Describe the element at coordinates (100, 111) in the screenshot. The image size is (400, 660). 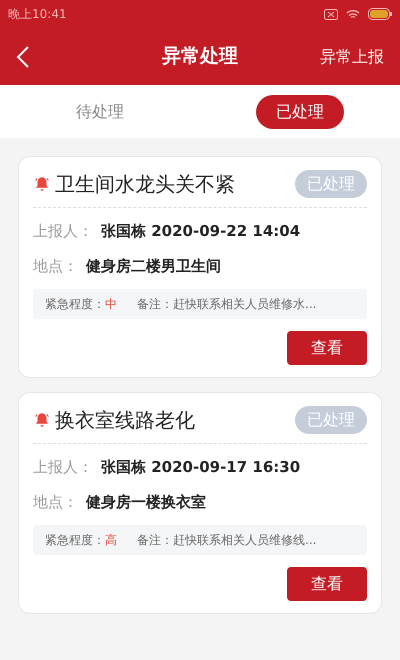
I see `tab: 待处理` at that location.